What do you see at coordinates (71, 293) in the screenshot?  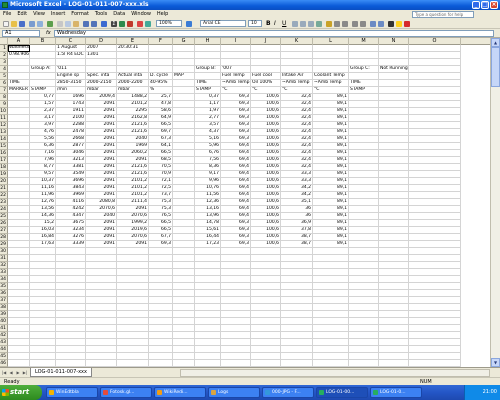 I see `cell-c36` at bounding box center [71, 293].